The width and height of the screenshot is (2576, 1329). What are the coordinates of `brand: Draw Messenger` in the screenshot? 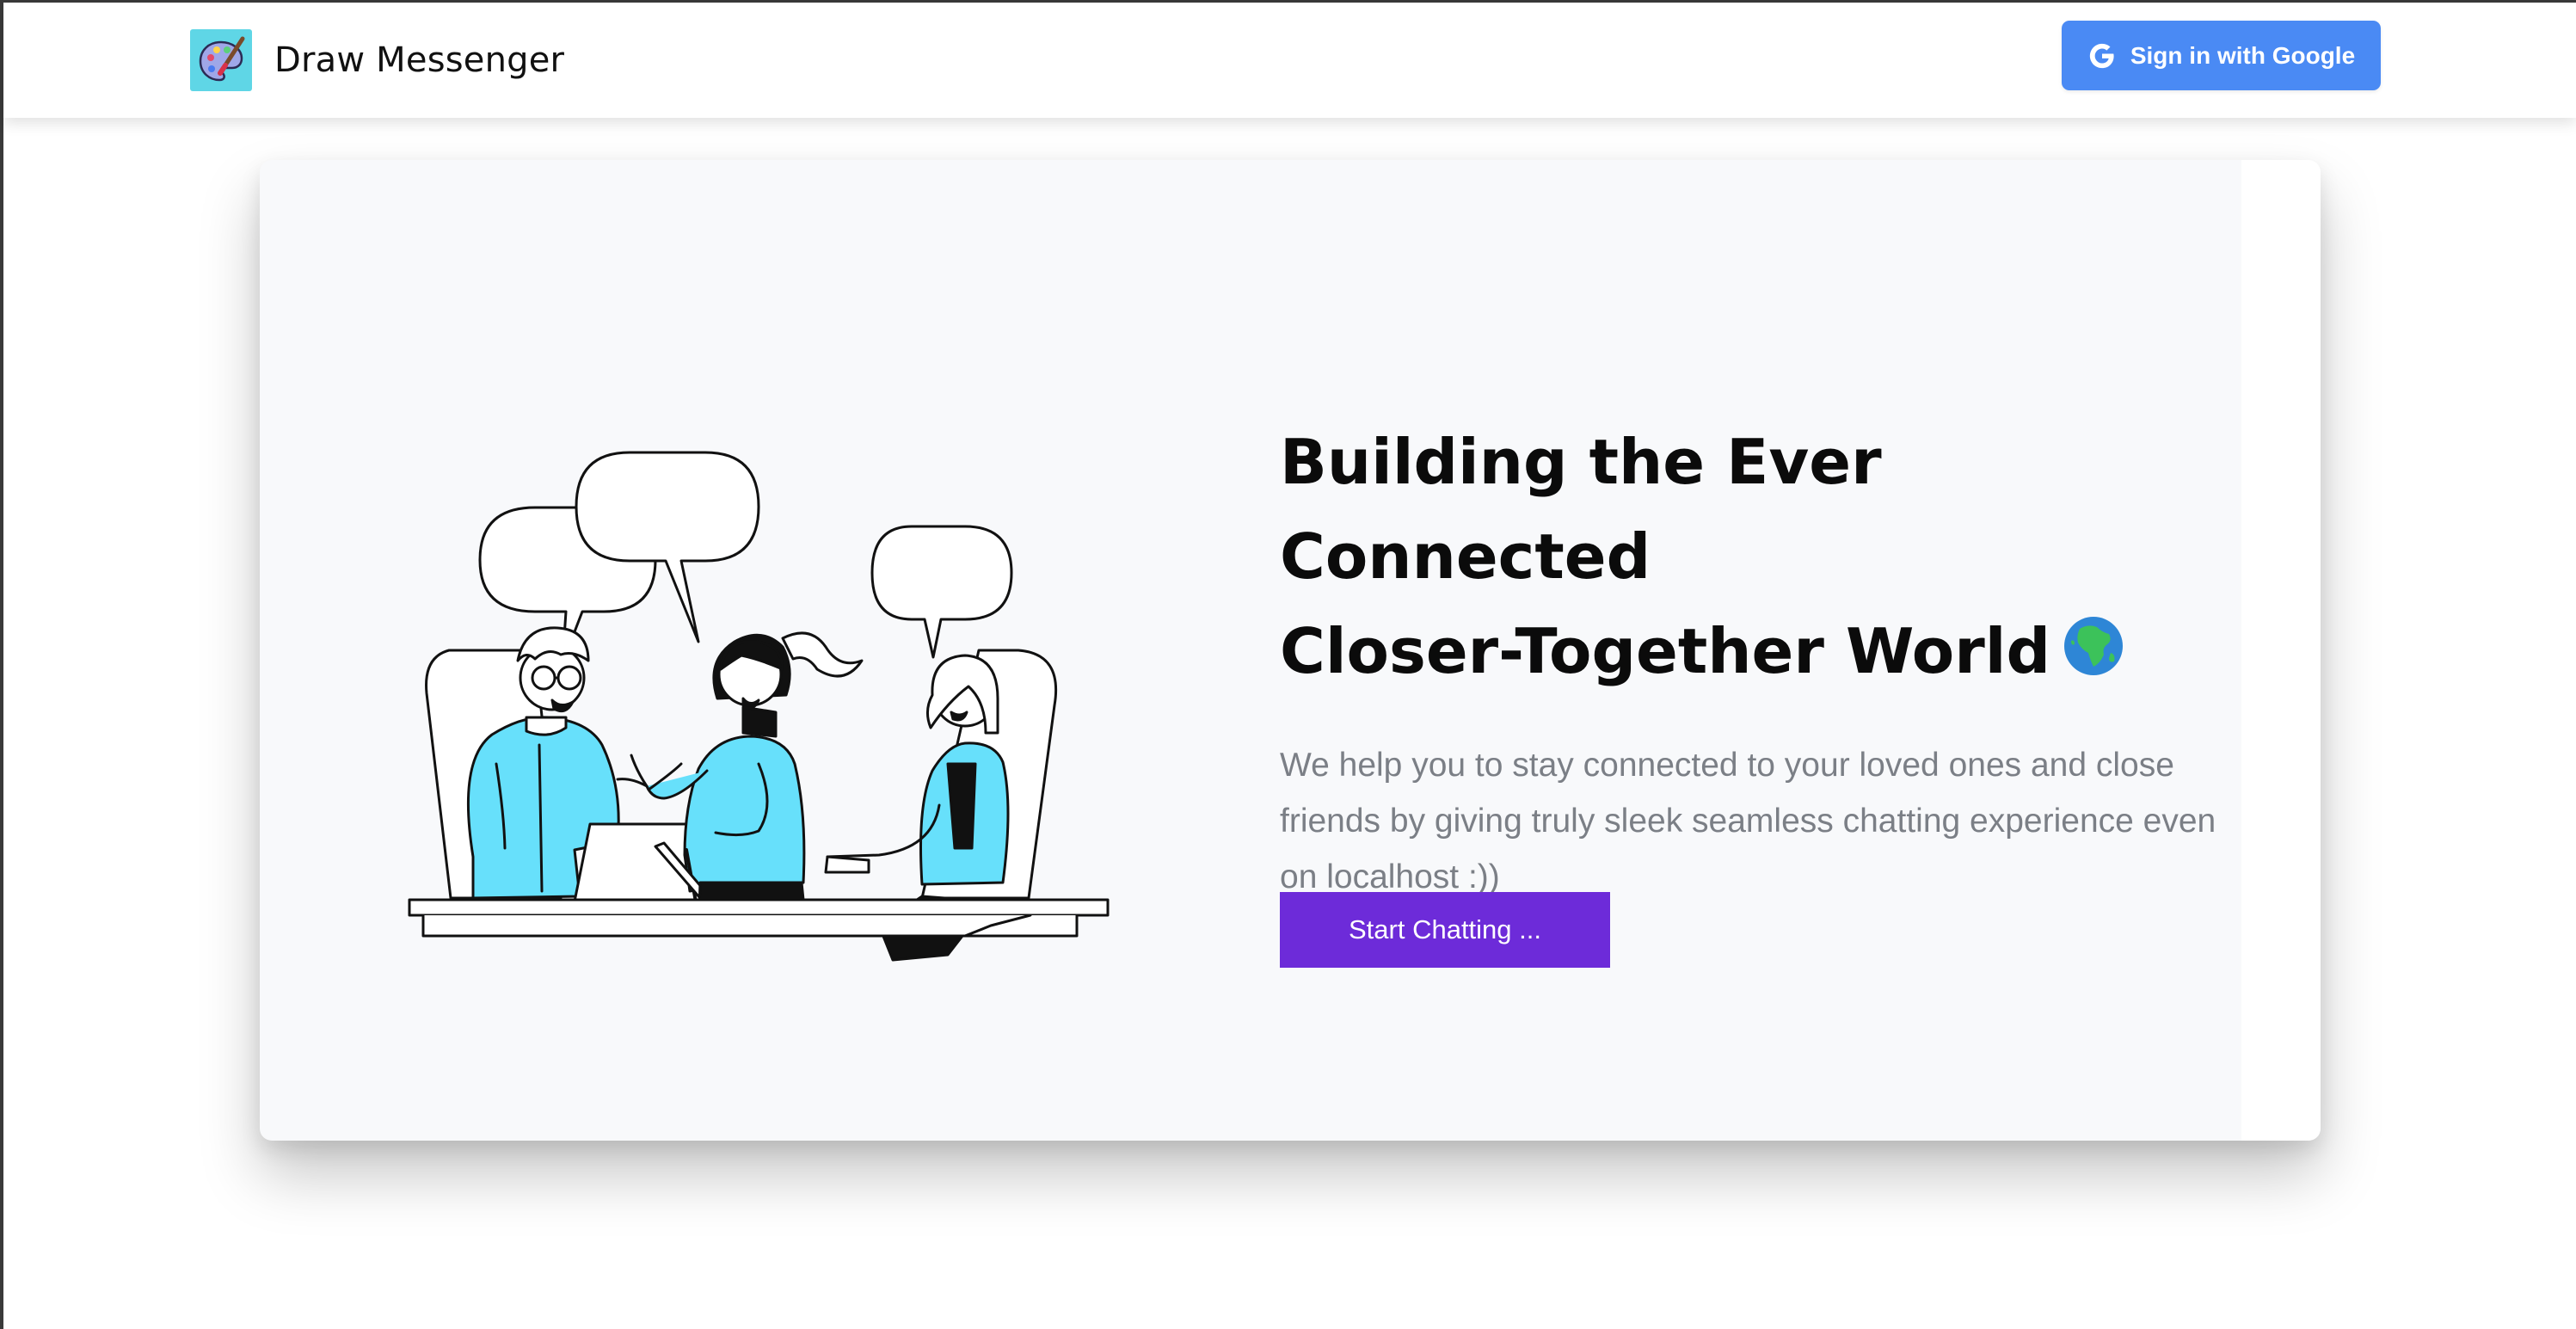 It's located at (377, 60).